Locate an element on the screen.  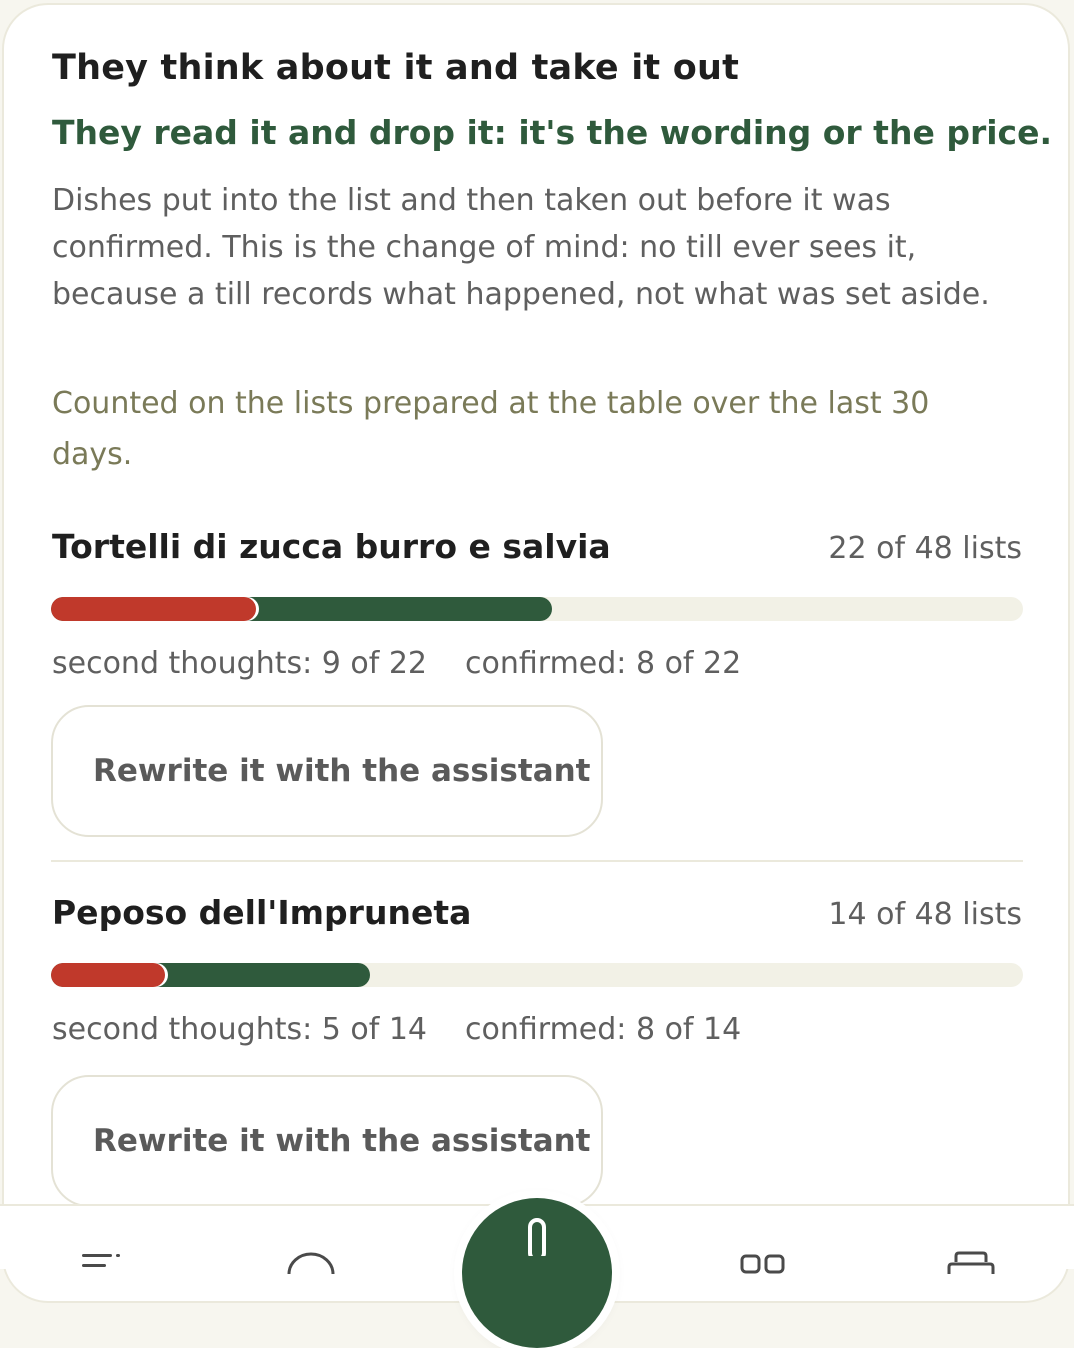
menu-icon is located at coordinates (102, 1262).